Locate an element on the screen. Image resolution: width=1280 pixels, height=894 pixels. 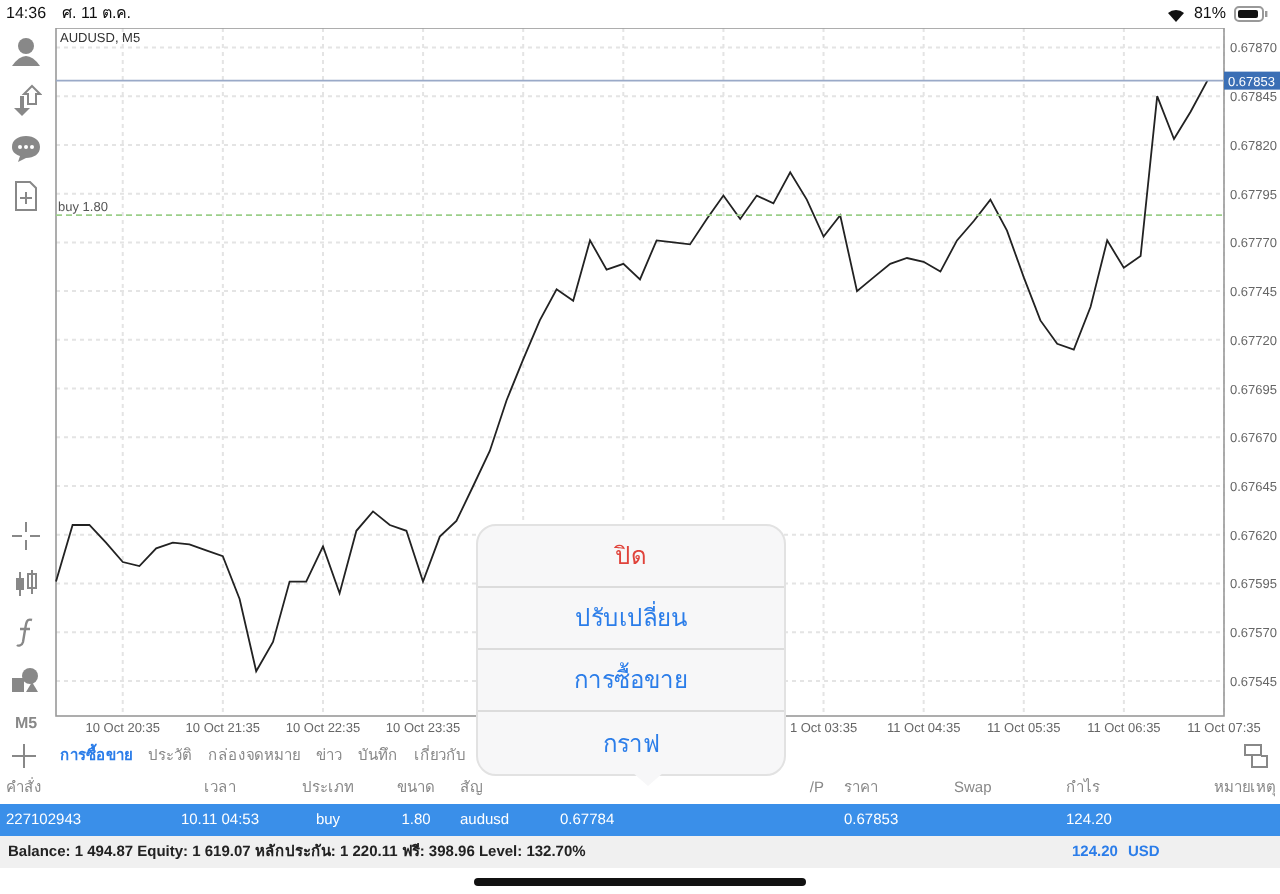
candlestick-icon is located at coordinates (26, 584).